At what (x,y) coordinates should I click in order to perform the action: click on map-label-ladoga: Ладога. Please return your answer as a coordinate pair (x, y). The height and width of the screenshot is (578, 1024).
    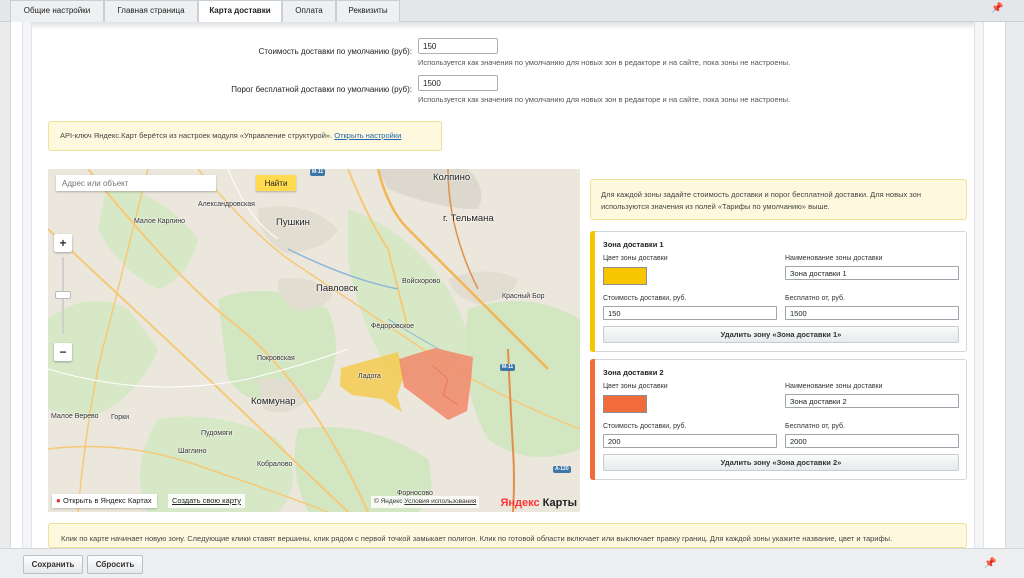
    Looking at the image, I should click on (369, 376).